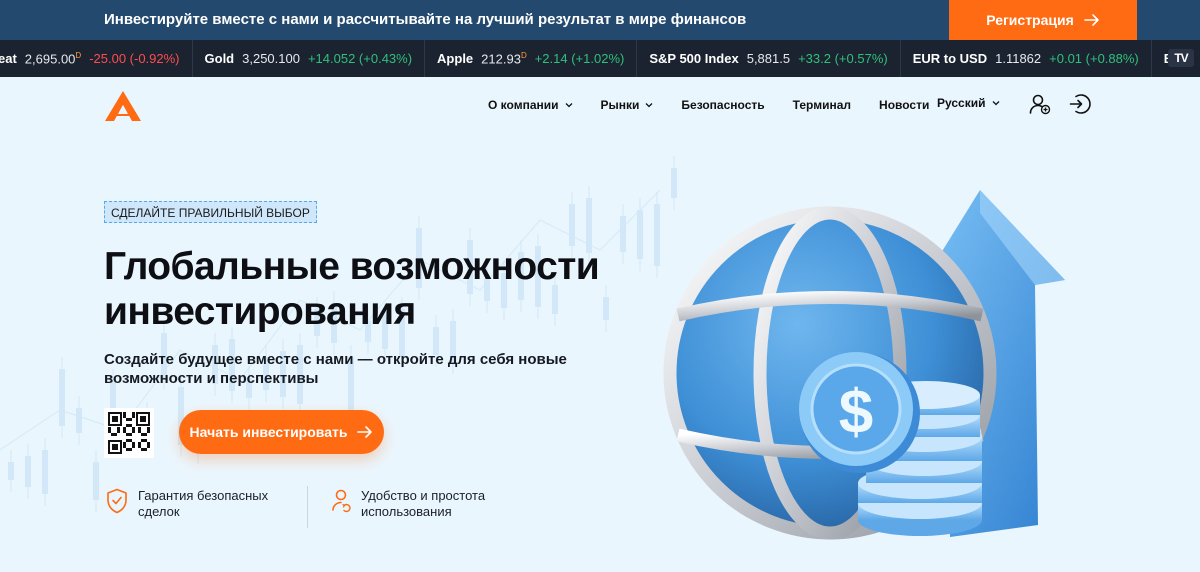  I want to click on feature-security-line2: сделок, so click(159, 511).